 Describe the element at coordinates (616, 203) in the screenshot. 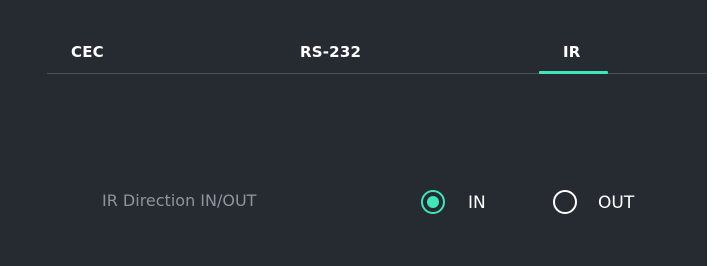

I see `radio-out-label: OUT` at that location.